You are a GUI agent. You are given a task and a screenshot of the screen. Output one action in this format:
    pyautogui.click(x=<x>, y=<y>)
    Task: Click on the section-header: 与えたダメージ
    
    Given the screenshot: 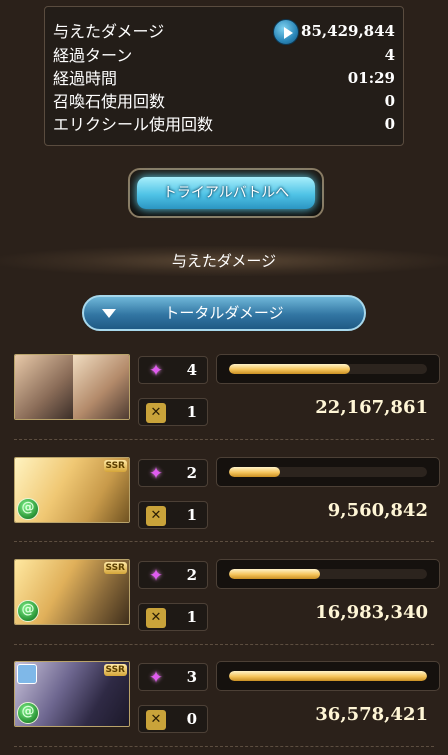 What is the action you would take?
    pyautogui.click(x=224, y=261)
    